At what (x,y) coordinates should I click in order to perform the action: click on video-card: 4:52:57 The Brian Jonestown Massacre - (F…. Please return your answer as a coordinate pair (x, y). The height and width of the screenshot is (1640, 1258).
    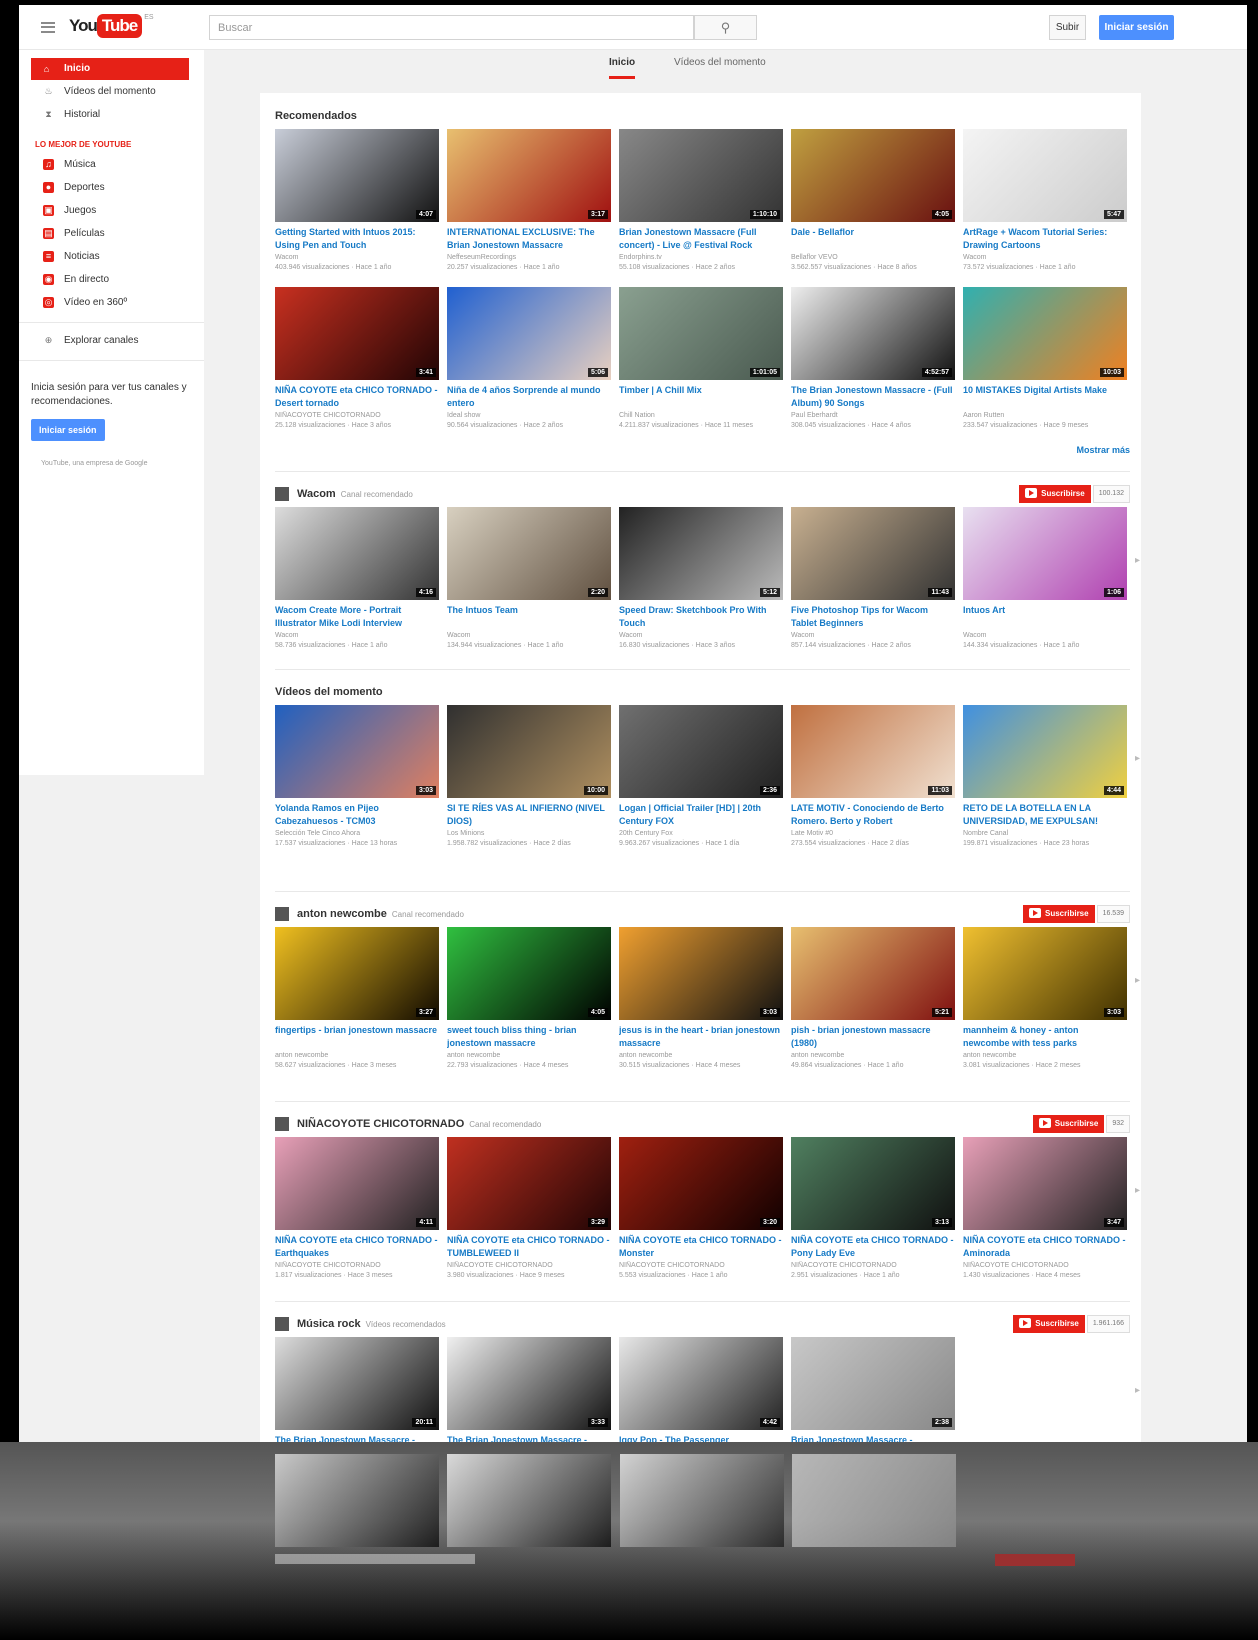
    Looking at the image, I should click on (873, 359).